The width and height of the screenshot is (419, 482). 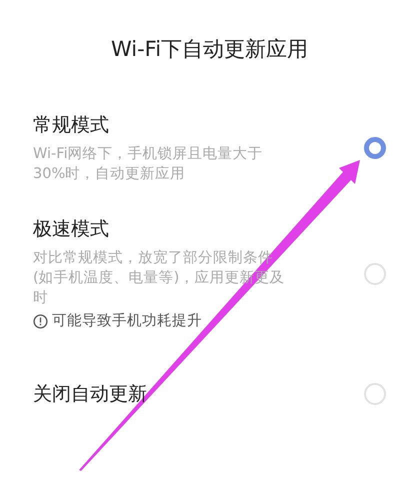 What do you see at coordinates (71, 125) in the screenshot?
I see `option-label: 常规模式` at bounding box center [71, 125].